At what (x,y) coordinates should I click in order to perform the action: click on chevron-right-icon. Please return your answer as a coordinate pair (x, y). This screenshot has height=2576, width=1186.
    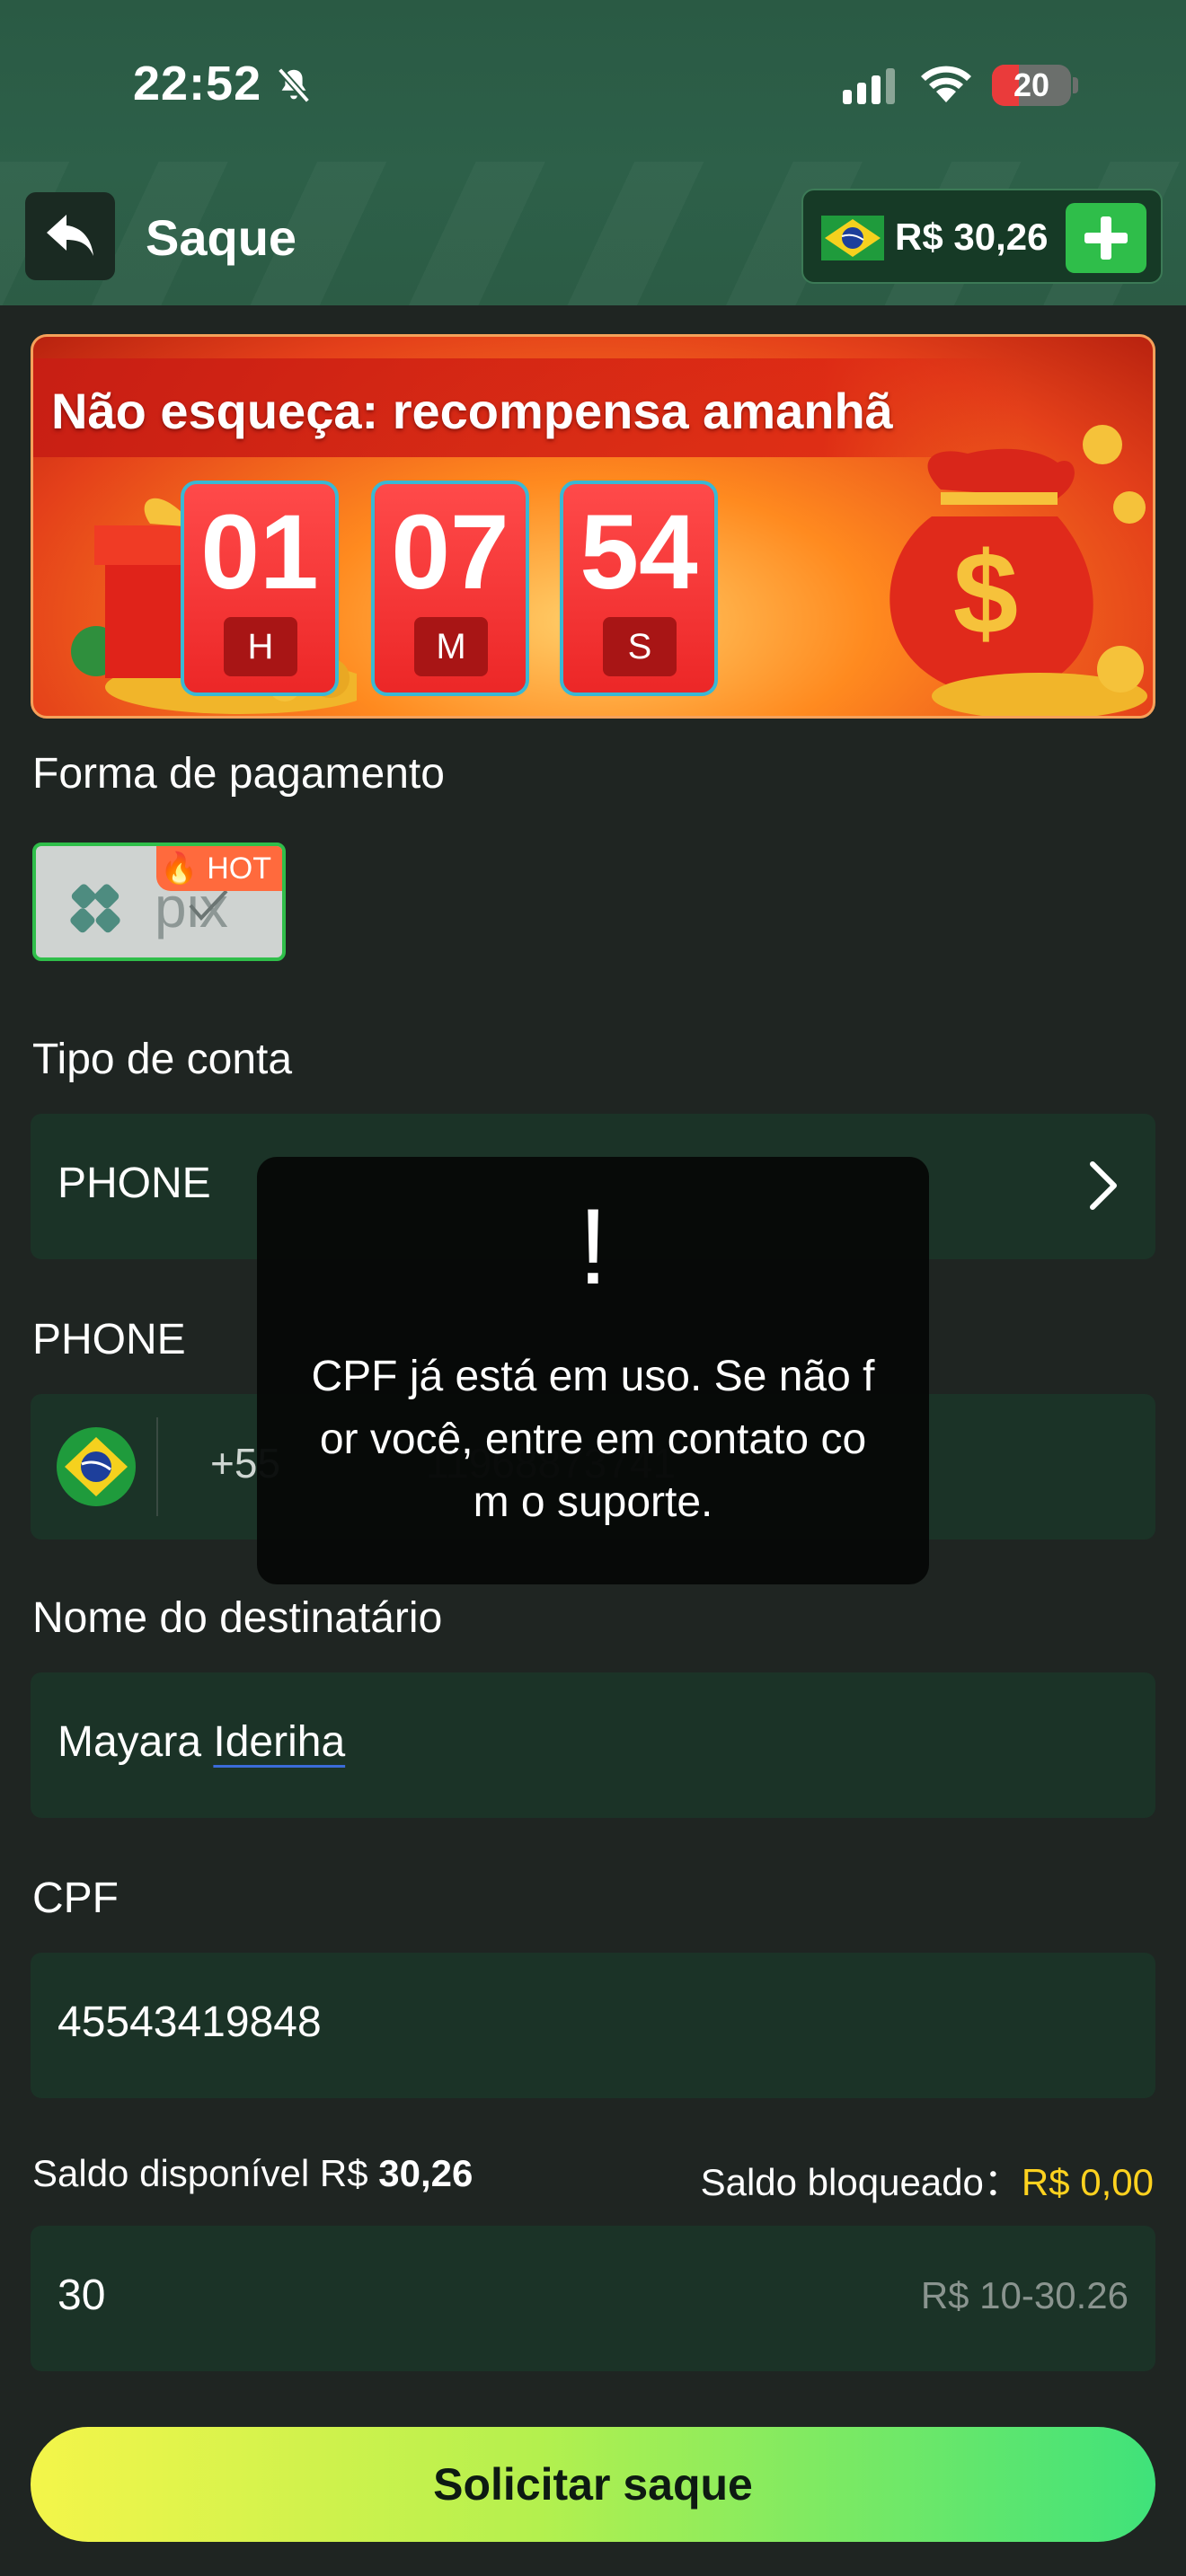
    Looking at the image, I should click on (1103, 1185).